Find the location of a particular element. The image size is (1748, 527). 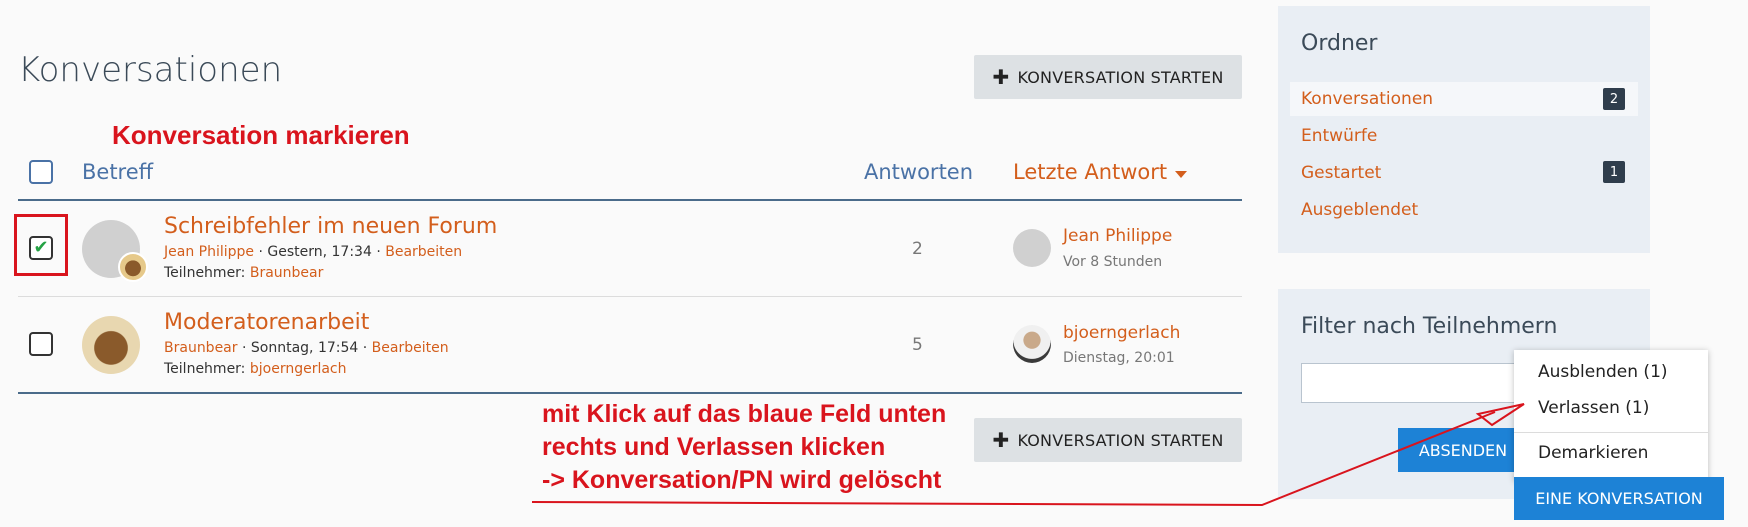

arrow-head is located at coordinates (1500, 415).